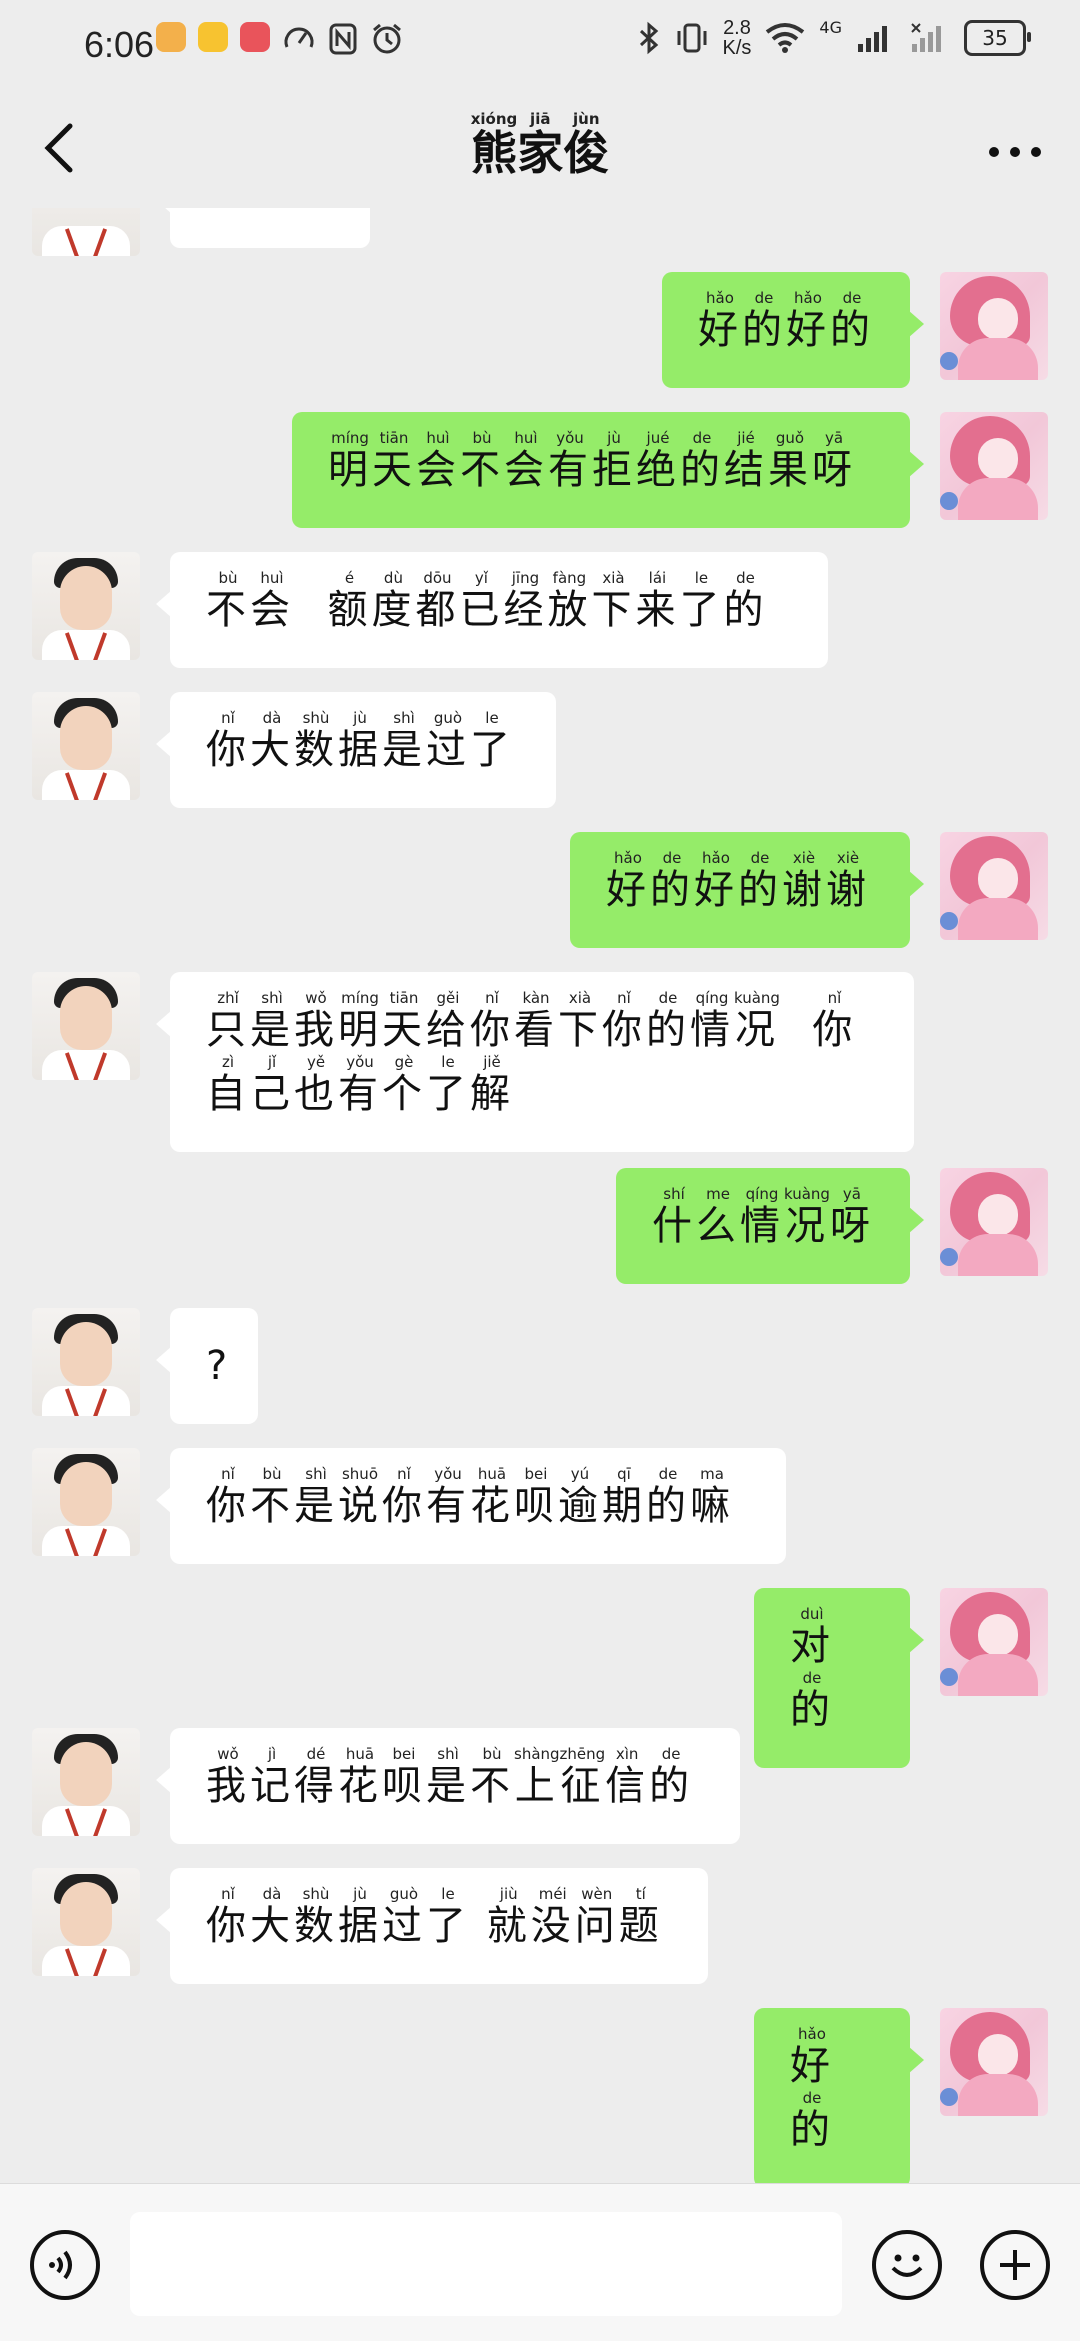  I want to click on hanzi: 什, so click(674, 1226).